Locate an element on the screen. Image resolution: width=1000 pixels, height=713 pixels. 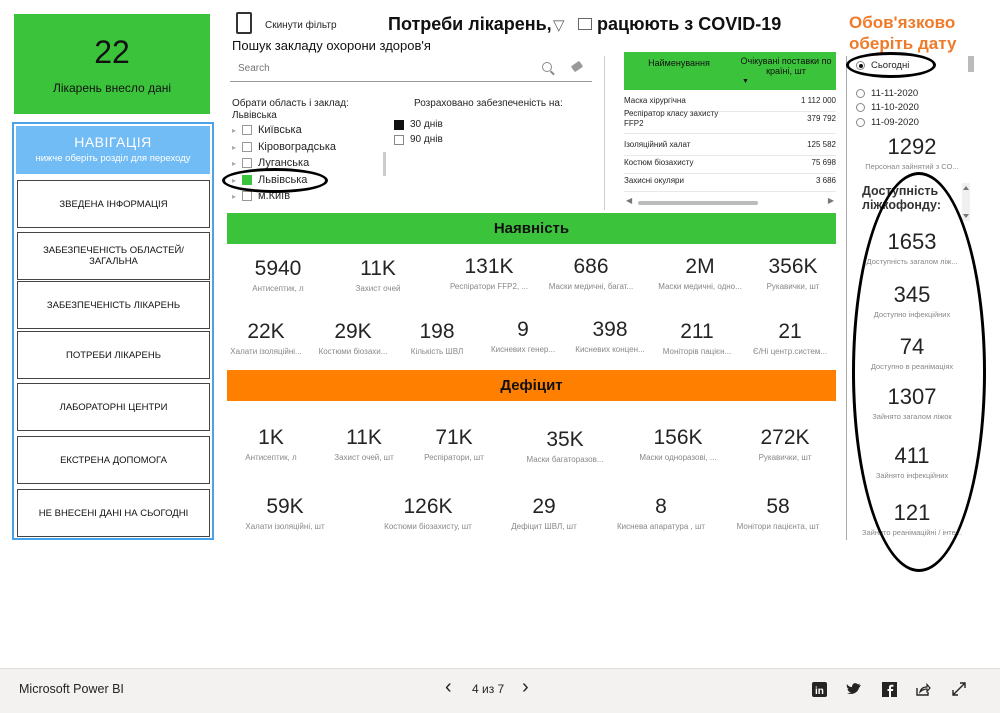
nav-button-labs: ЛАБОРАТОРНІ ЦЕНТРИ is located at coordinates (113, 407).